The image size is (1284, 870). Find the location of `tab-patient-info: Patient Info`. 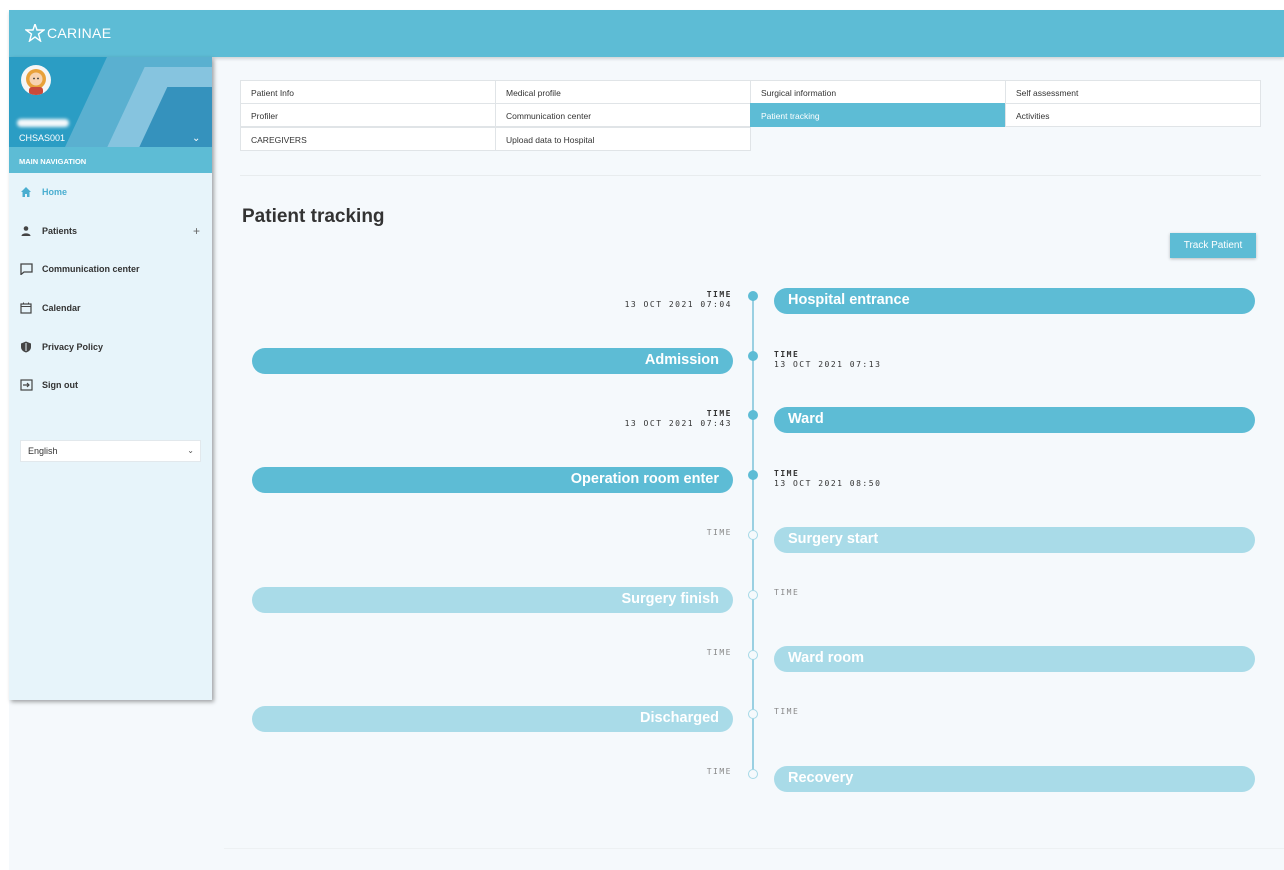

tab-patient-info: Patient Info is located at coordinates (368, 92).